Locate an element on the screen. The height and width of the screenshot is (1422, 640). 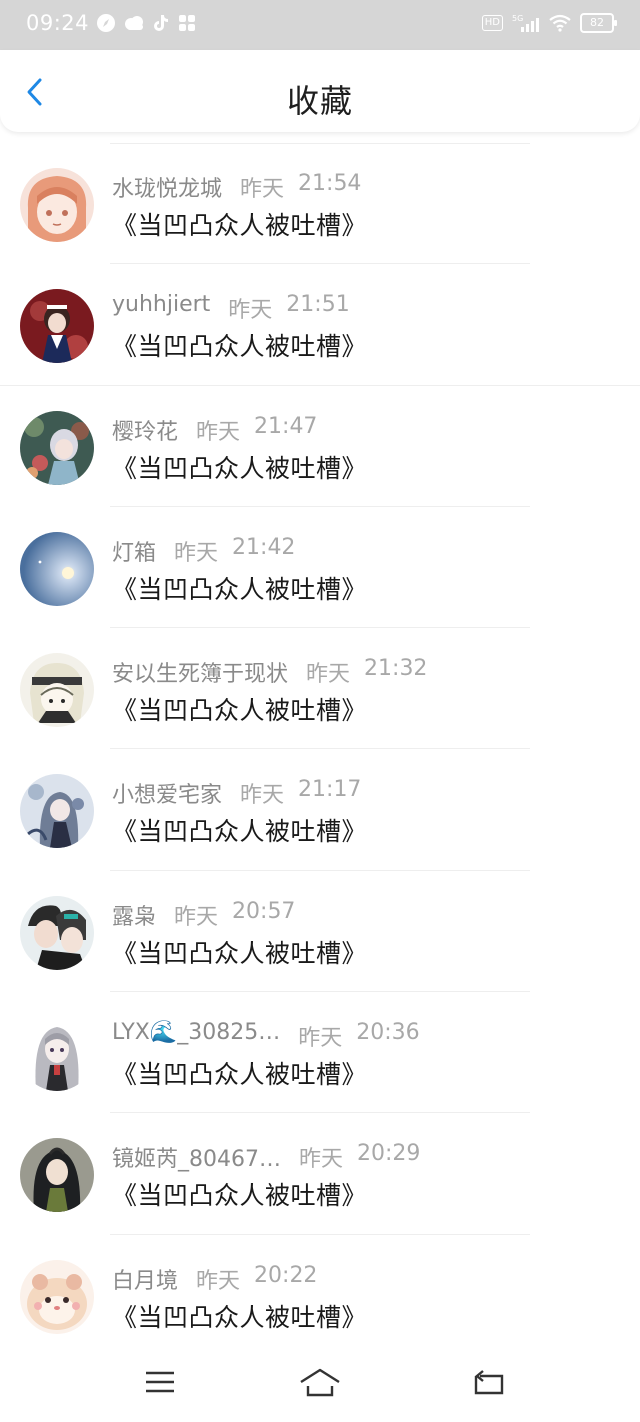
back-nav-icon is located at coordinates (489, 1382).